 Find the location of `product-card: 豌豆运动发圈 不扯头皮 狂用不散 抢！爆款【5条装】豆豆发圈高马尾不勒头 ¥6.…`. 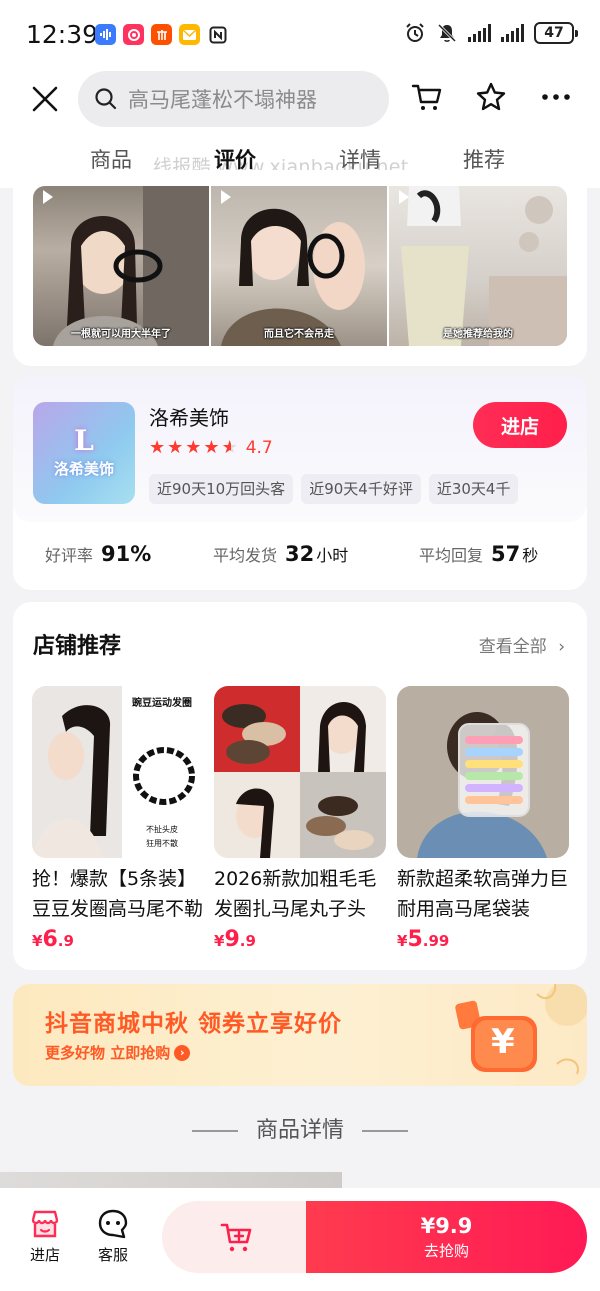

product-card: 豌豆运动发圈 不扯头皮 狂用不散 抢！爆款【5条装】豆豆发圈高马尾不勒头 ¥6.… is located at coordinates (118, 819).